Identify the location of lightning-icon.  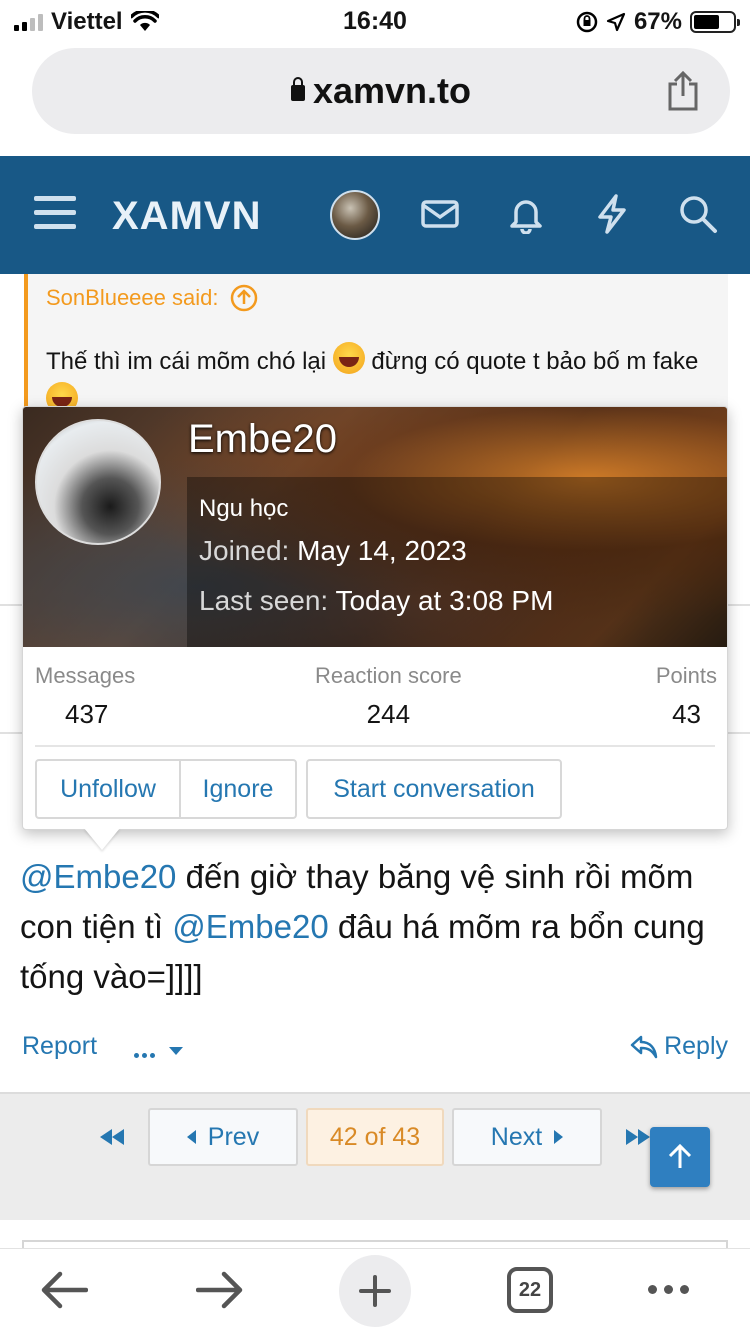
(612, 214).